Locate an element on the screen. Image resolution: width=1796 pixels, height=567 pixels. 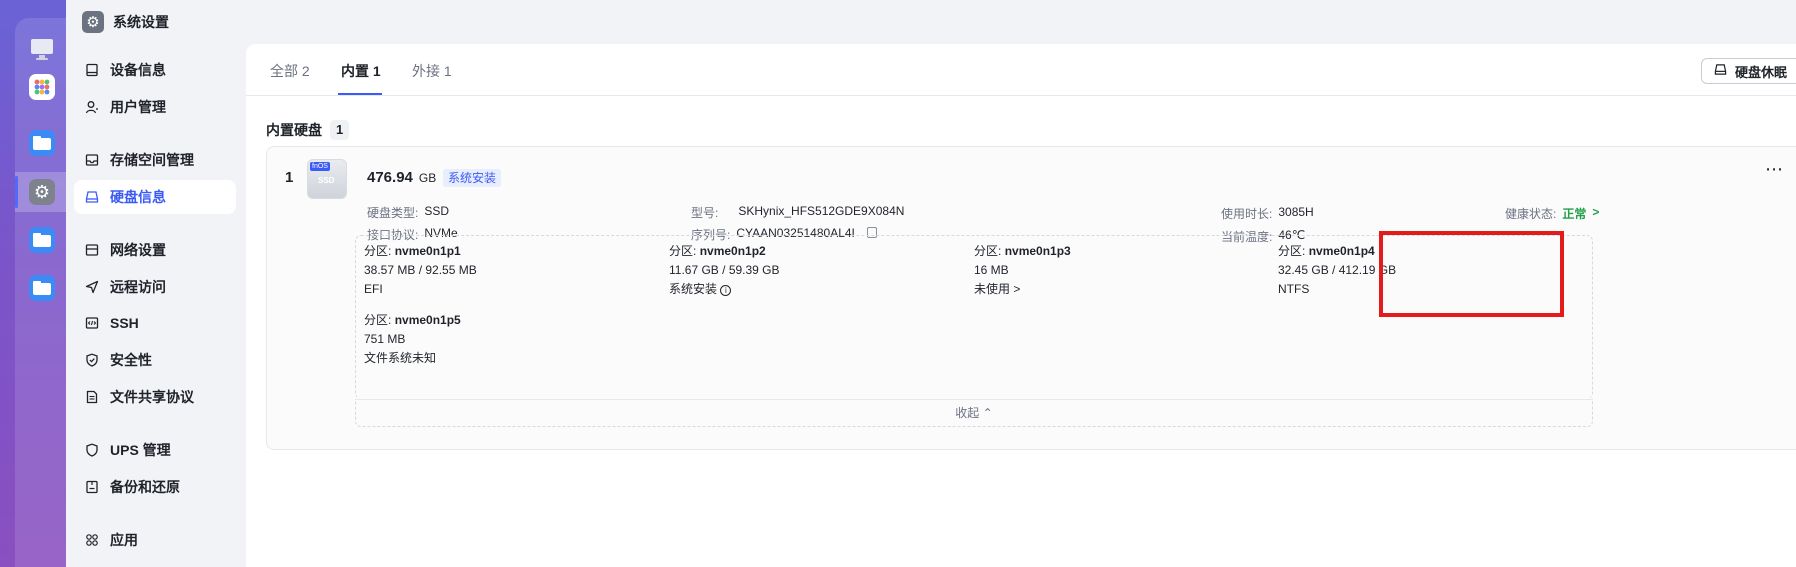
backup-icon is located at coordinates (92, 487).